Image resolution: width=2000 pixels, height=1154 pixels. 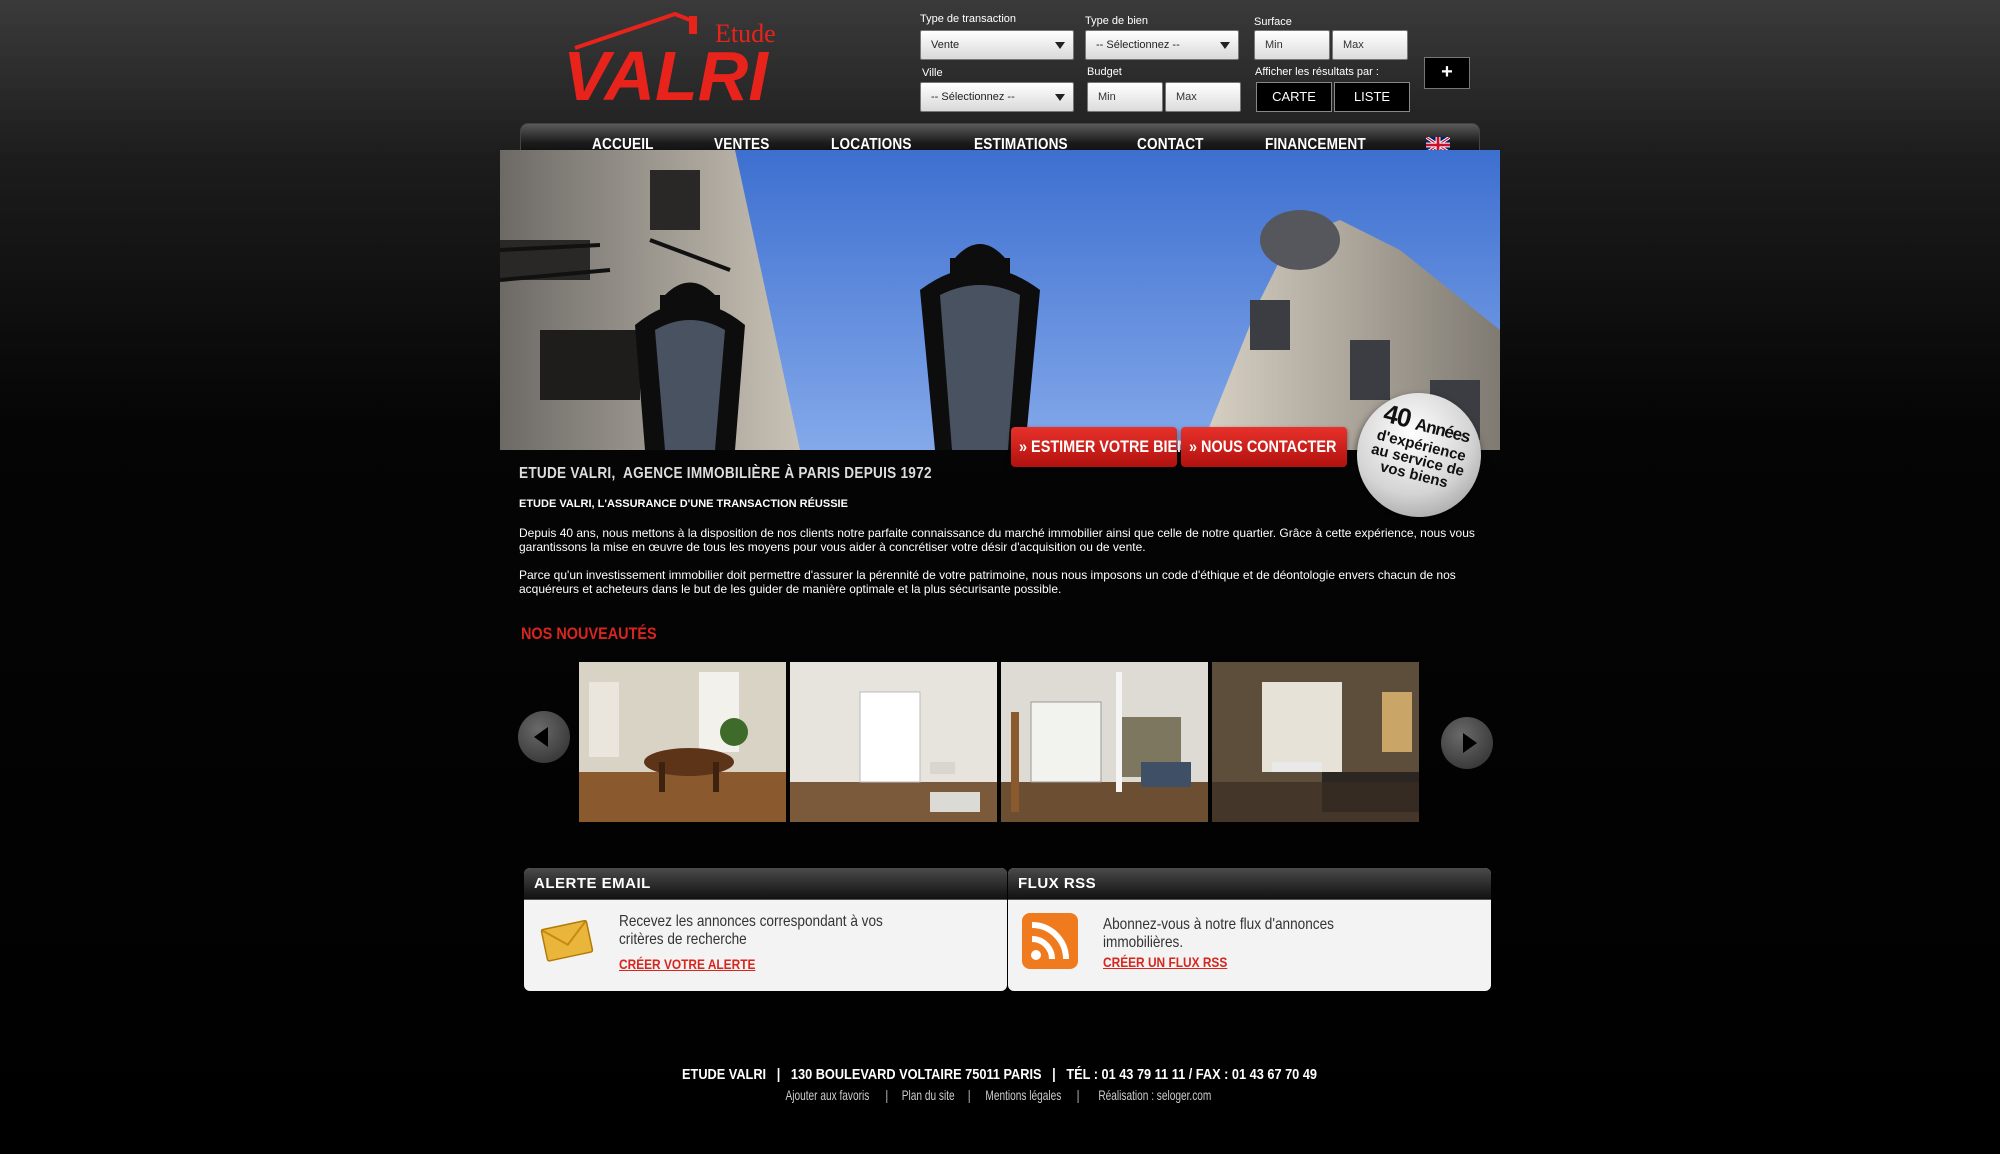 What do you see at coordinates (1447, 73) in the screenshot?
I see `more-criteria-button: +` at bounding box center [1447, 73].